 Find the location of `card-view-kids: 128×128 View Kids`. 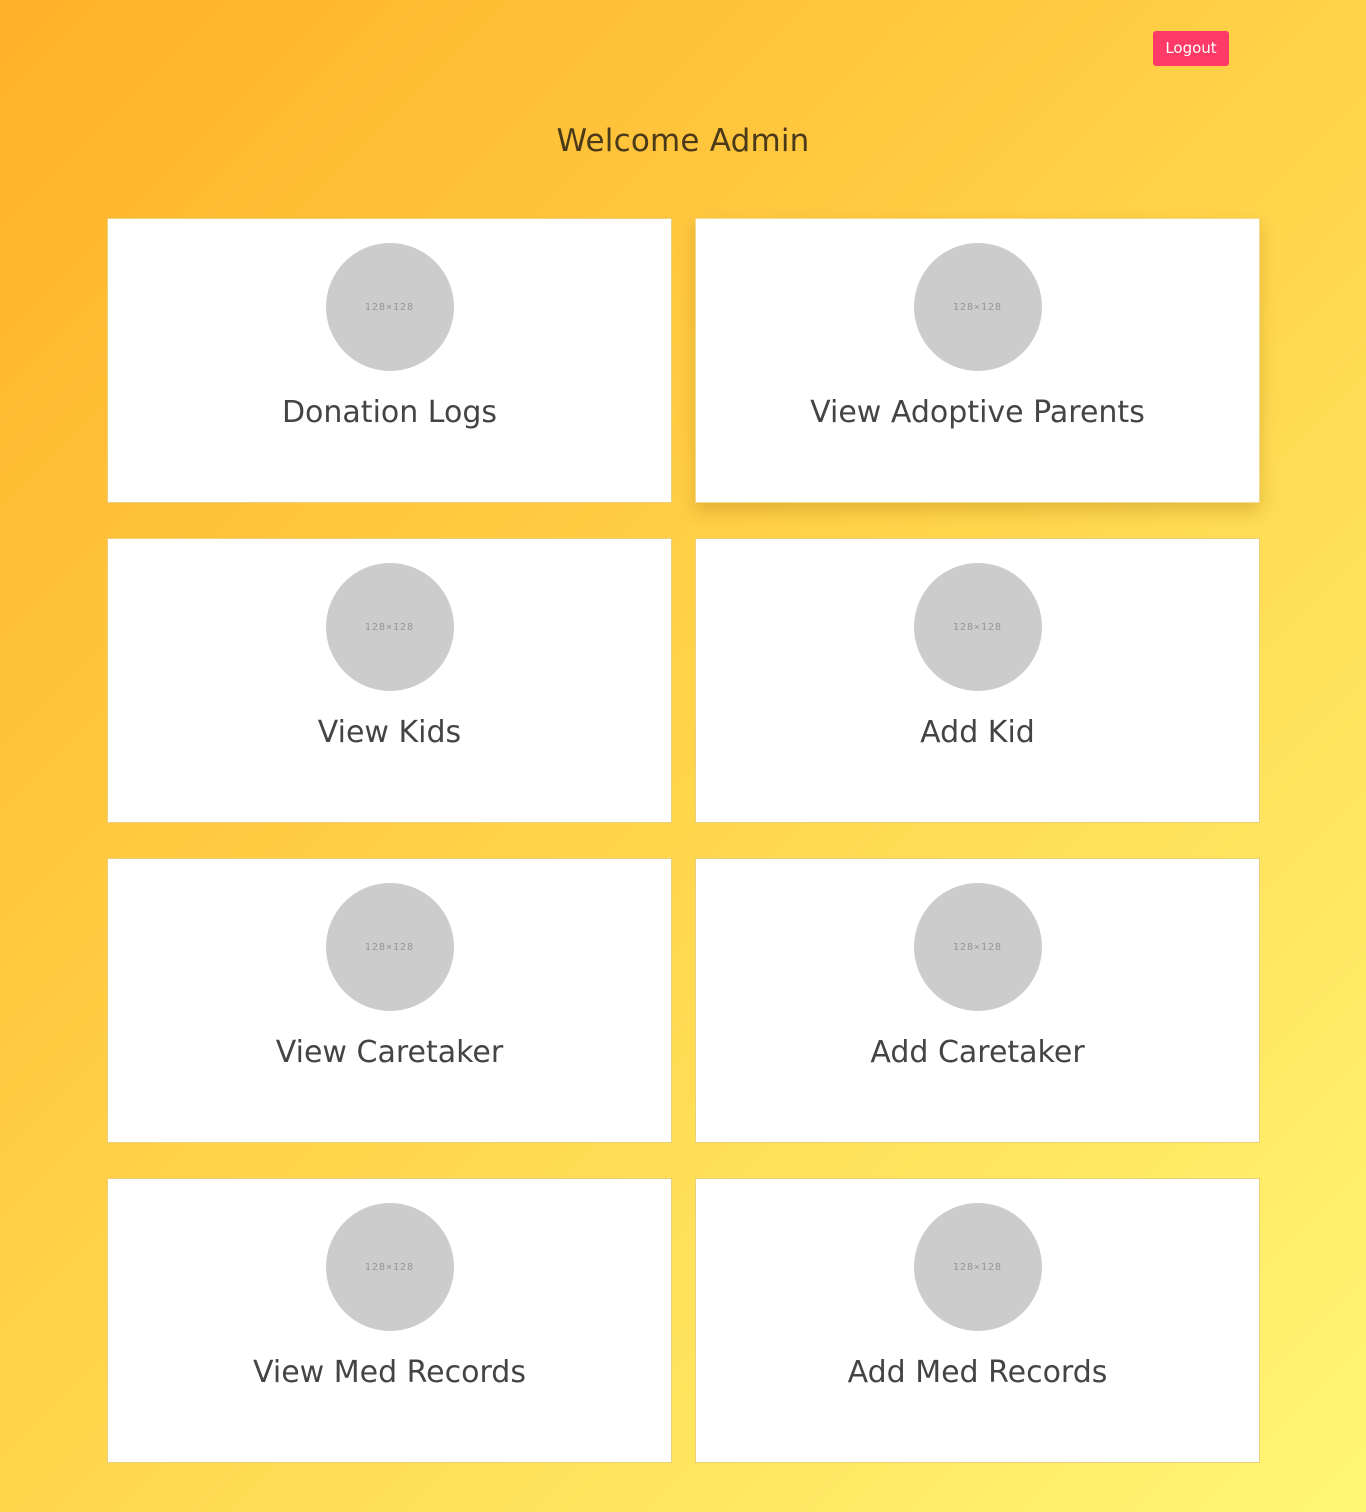

card-view-kids: 128×128 View Kids is located at coordinates (389, 680).